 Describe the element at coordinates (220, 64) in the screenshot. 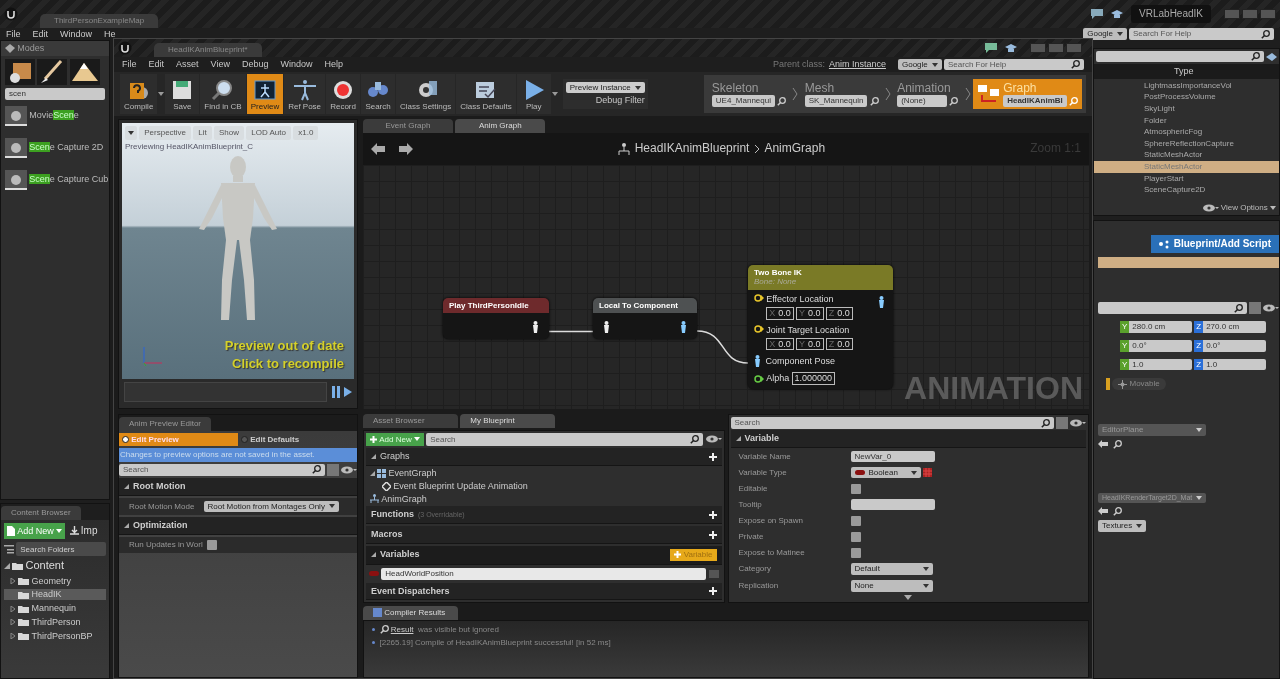

I see `menu-item: View` at that location.